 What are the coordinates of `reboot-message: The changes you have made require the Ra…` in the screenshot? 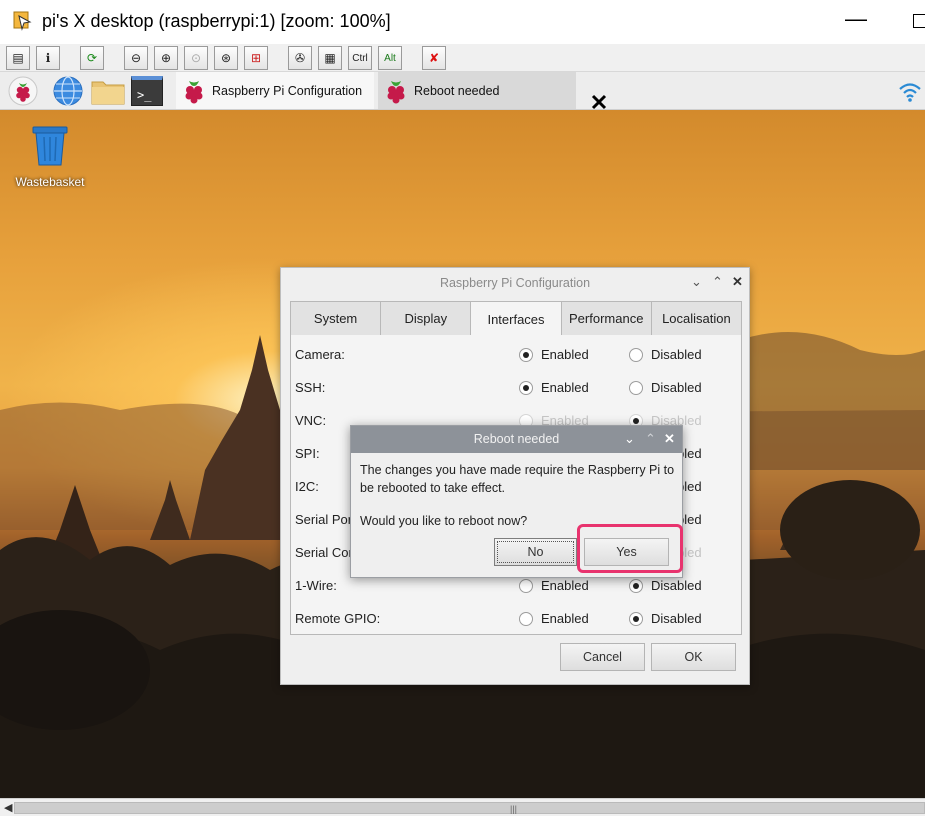 It's located at (517, 479).